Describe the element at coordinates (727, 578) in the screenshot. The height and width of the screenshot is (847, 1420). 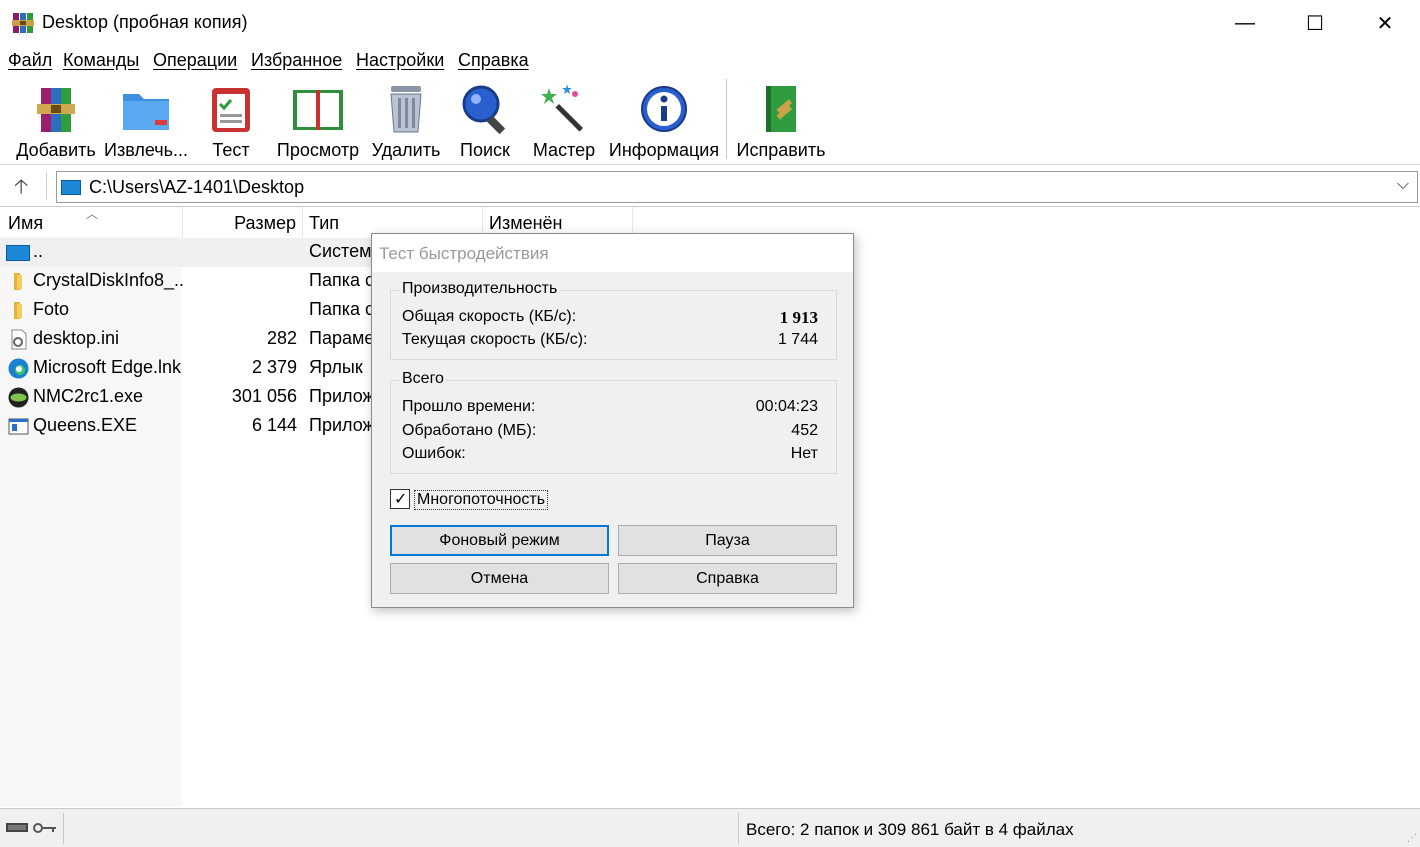
I see `help-button: Справка` at that location.